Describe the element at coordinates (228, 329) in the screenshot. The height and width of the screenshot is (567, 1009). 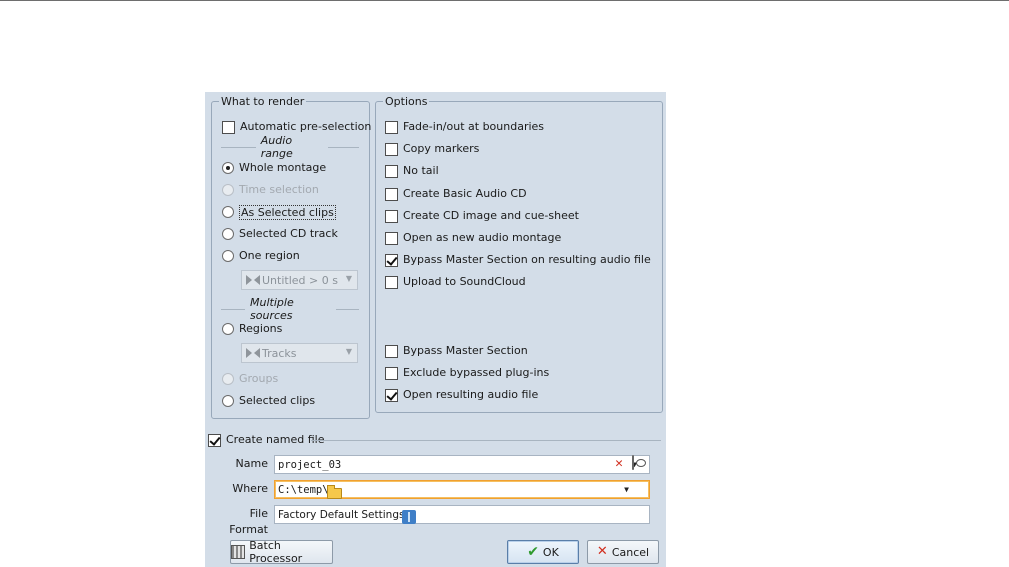
I see `radio-regions-circle` at that location.